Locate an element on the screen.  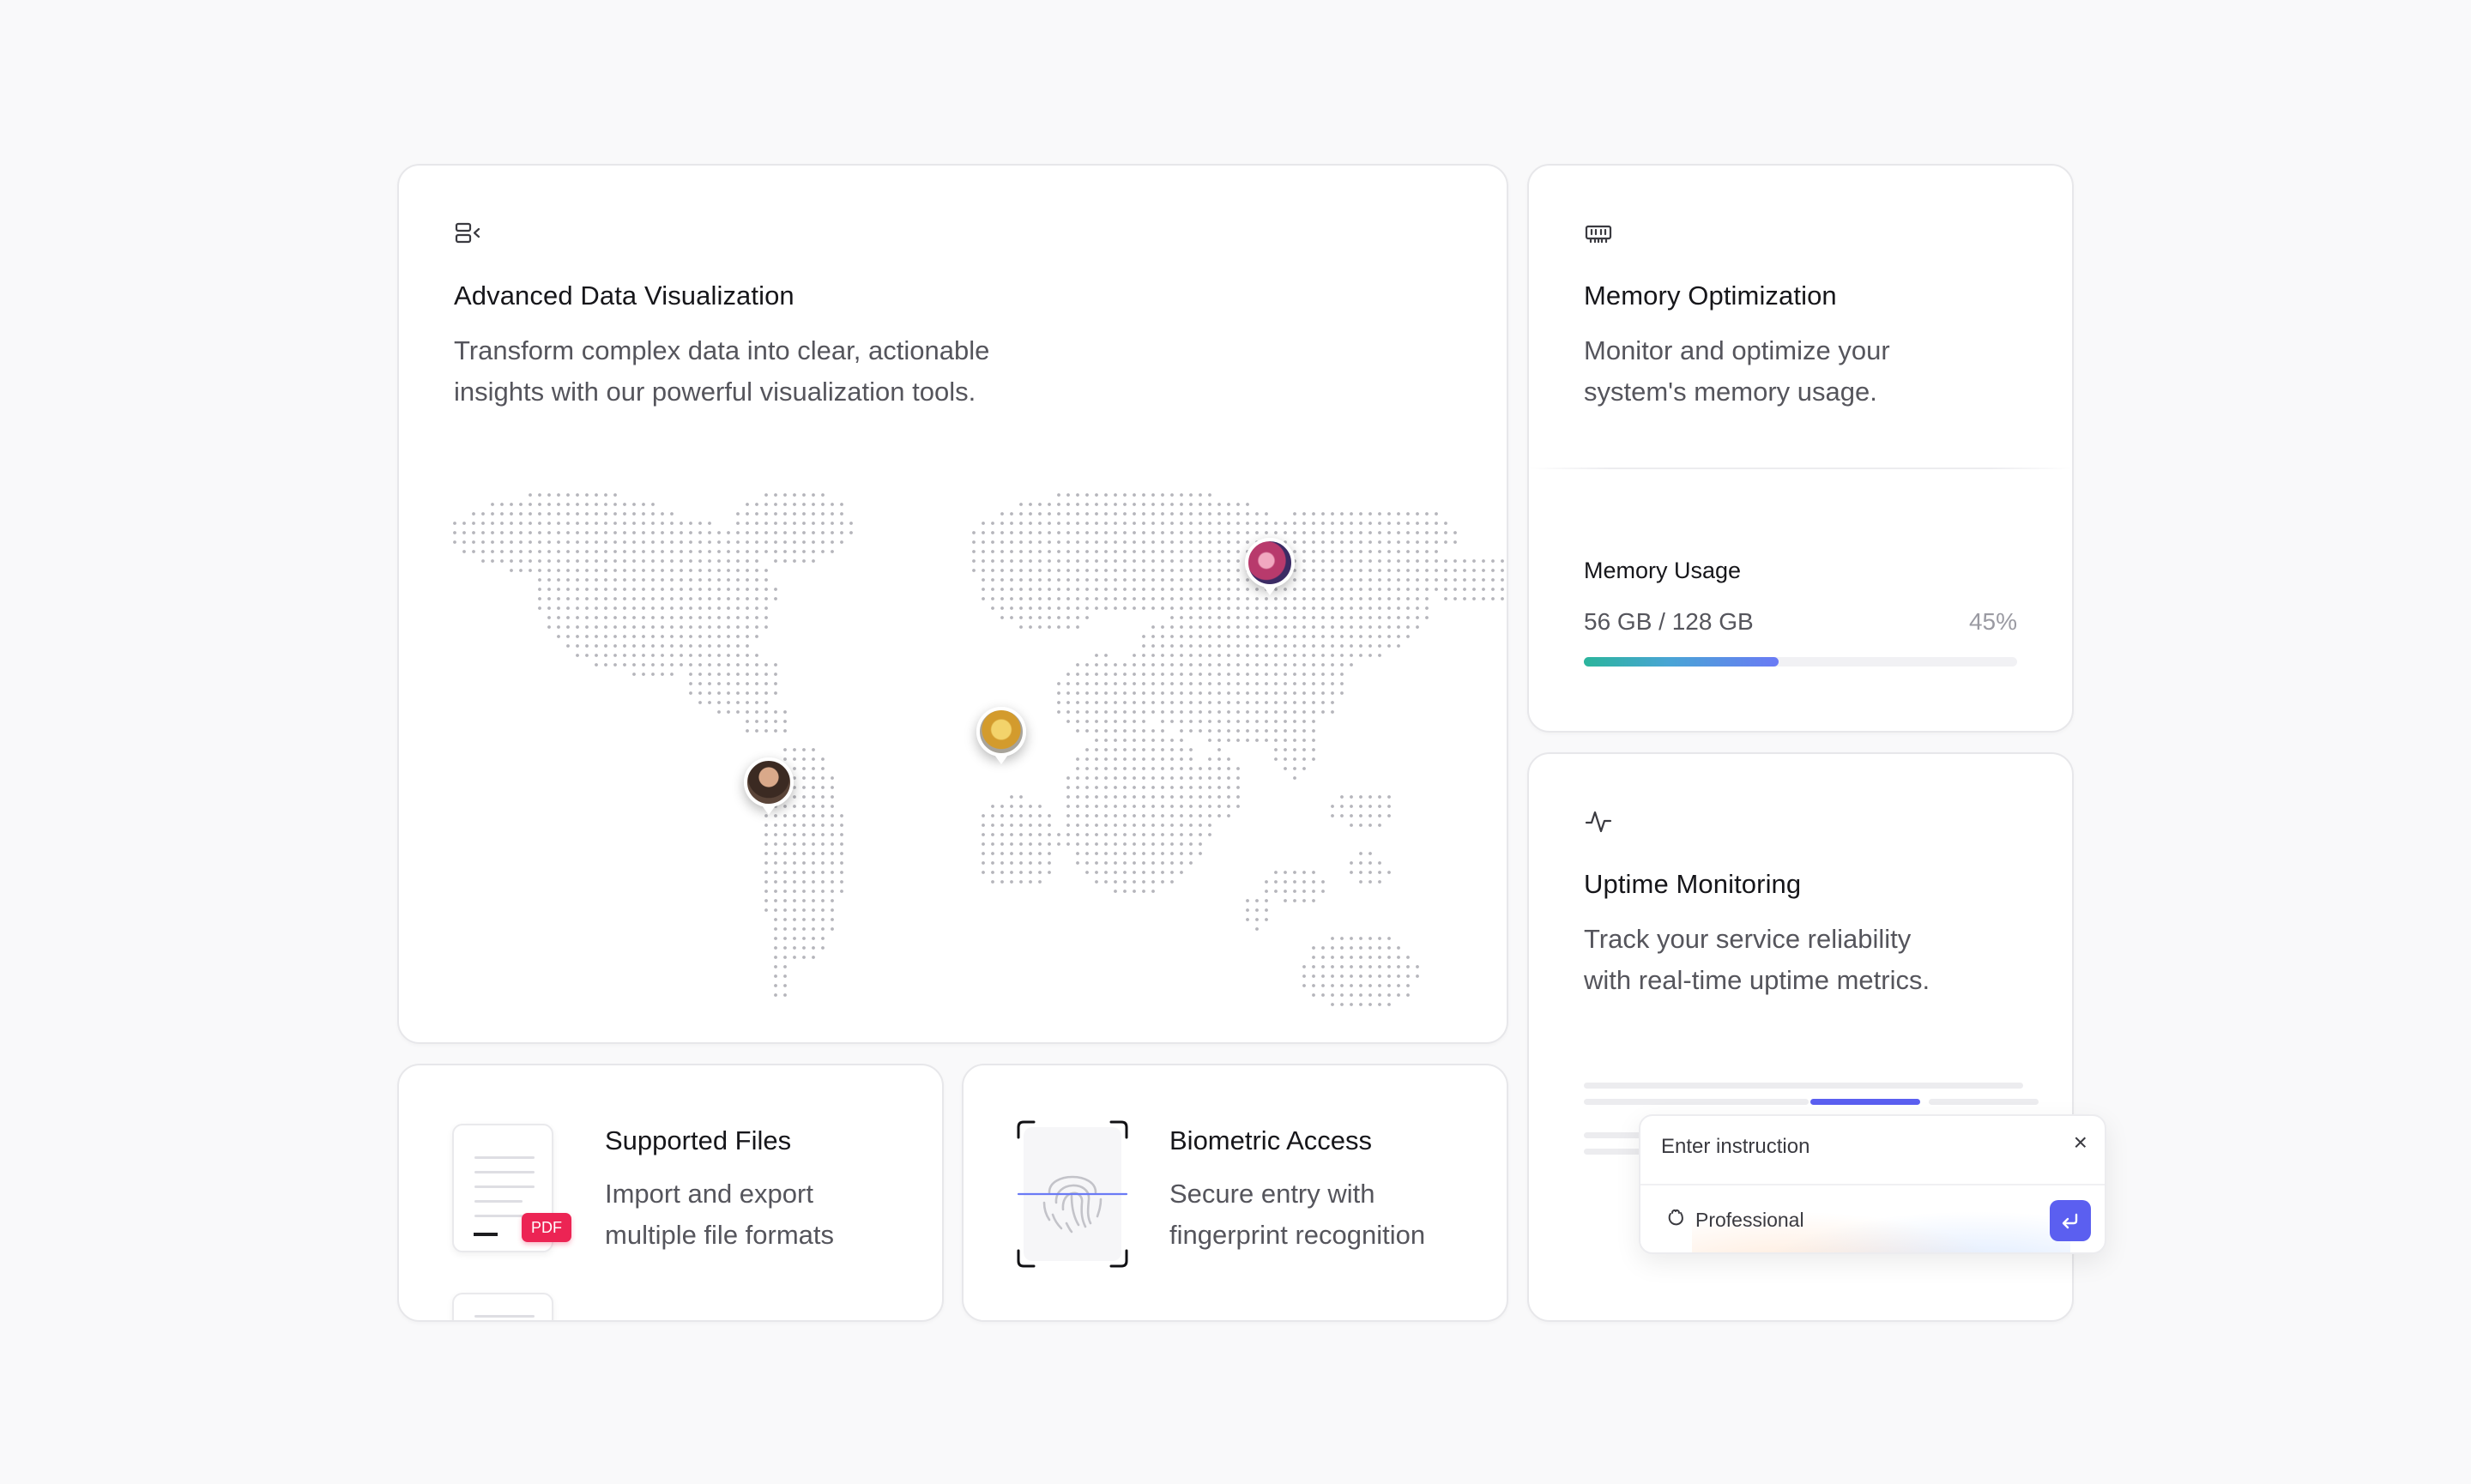
enter-icon is located at coordinates (2070, 1221).